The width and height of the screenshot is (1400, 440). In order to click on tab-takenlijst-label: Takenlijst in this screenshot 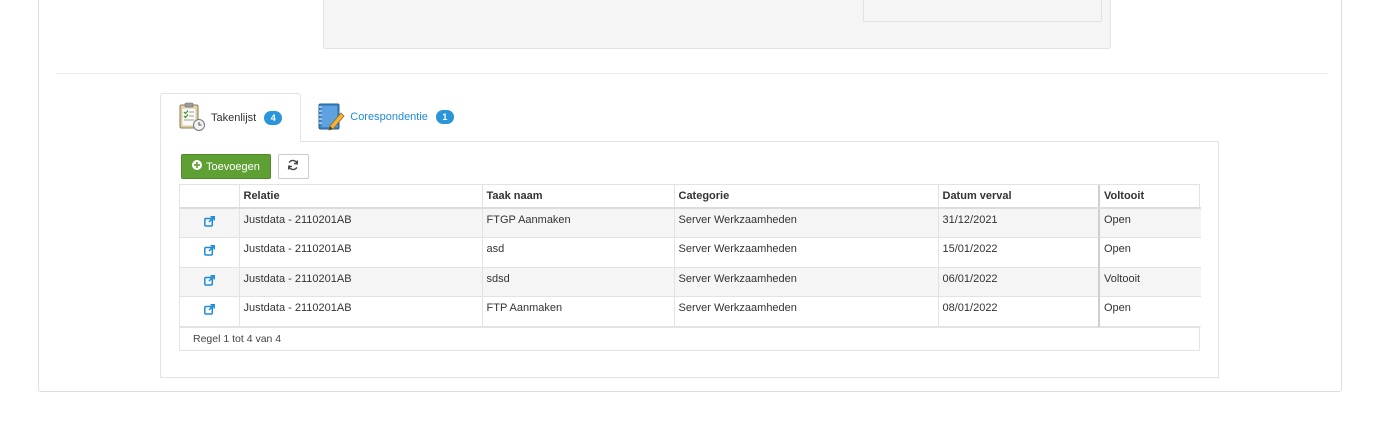, I will do `click(234, 117)`.